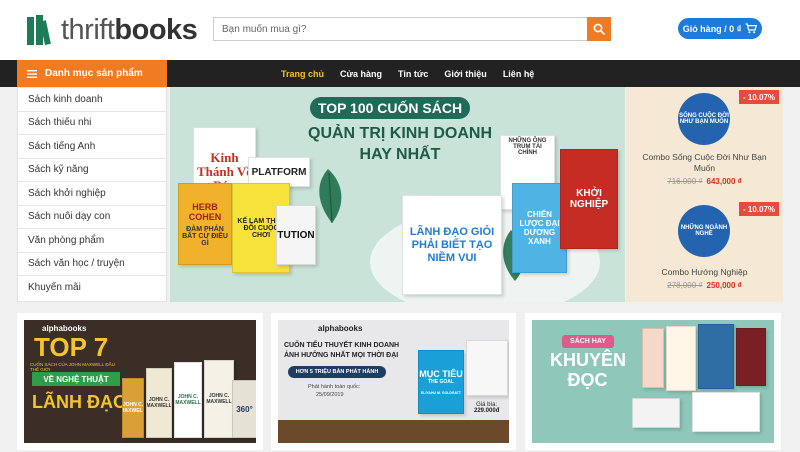 This screenshot has height=452, width=800. I want to click on product-name: Combo Hướng Nghiệp, so click(704, 272).